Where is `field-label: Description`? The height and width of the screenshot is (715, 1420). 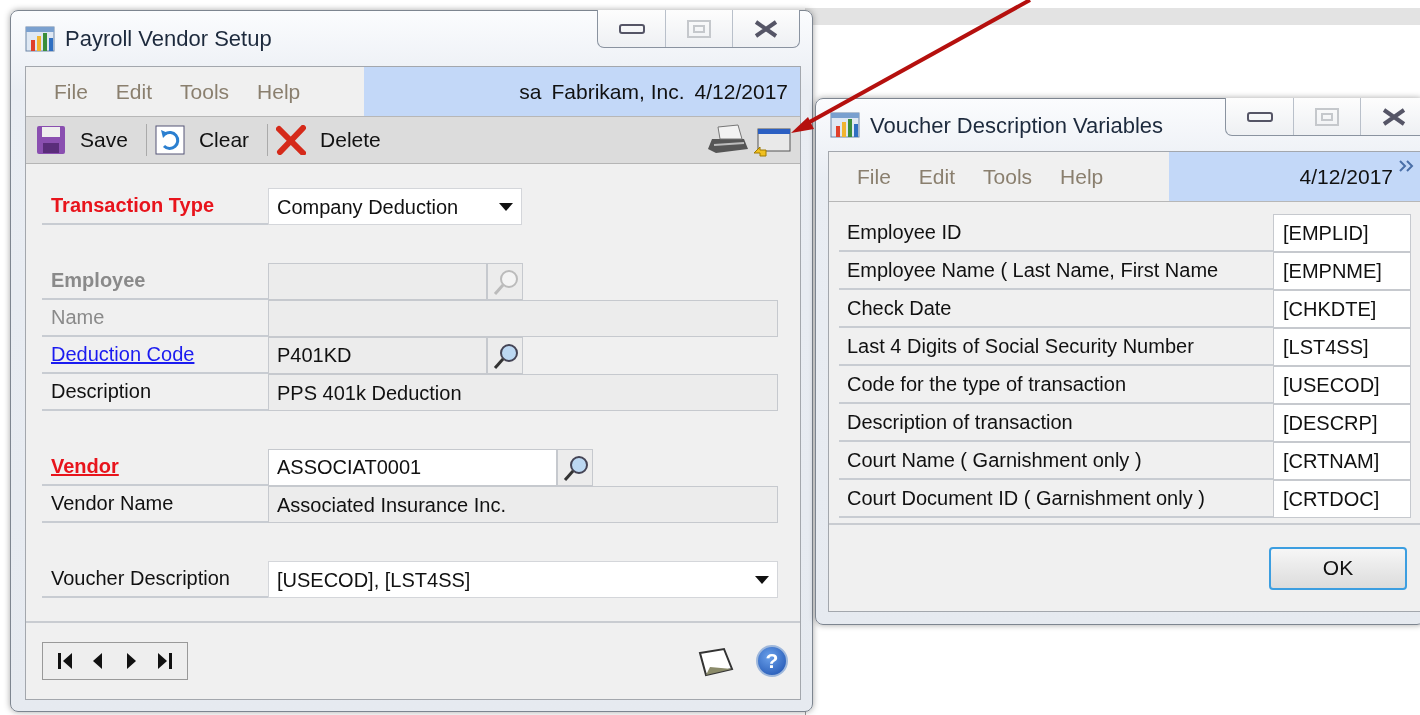 field-label: Description is located at coordinates (101, 391).